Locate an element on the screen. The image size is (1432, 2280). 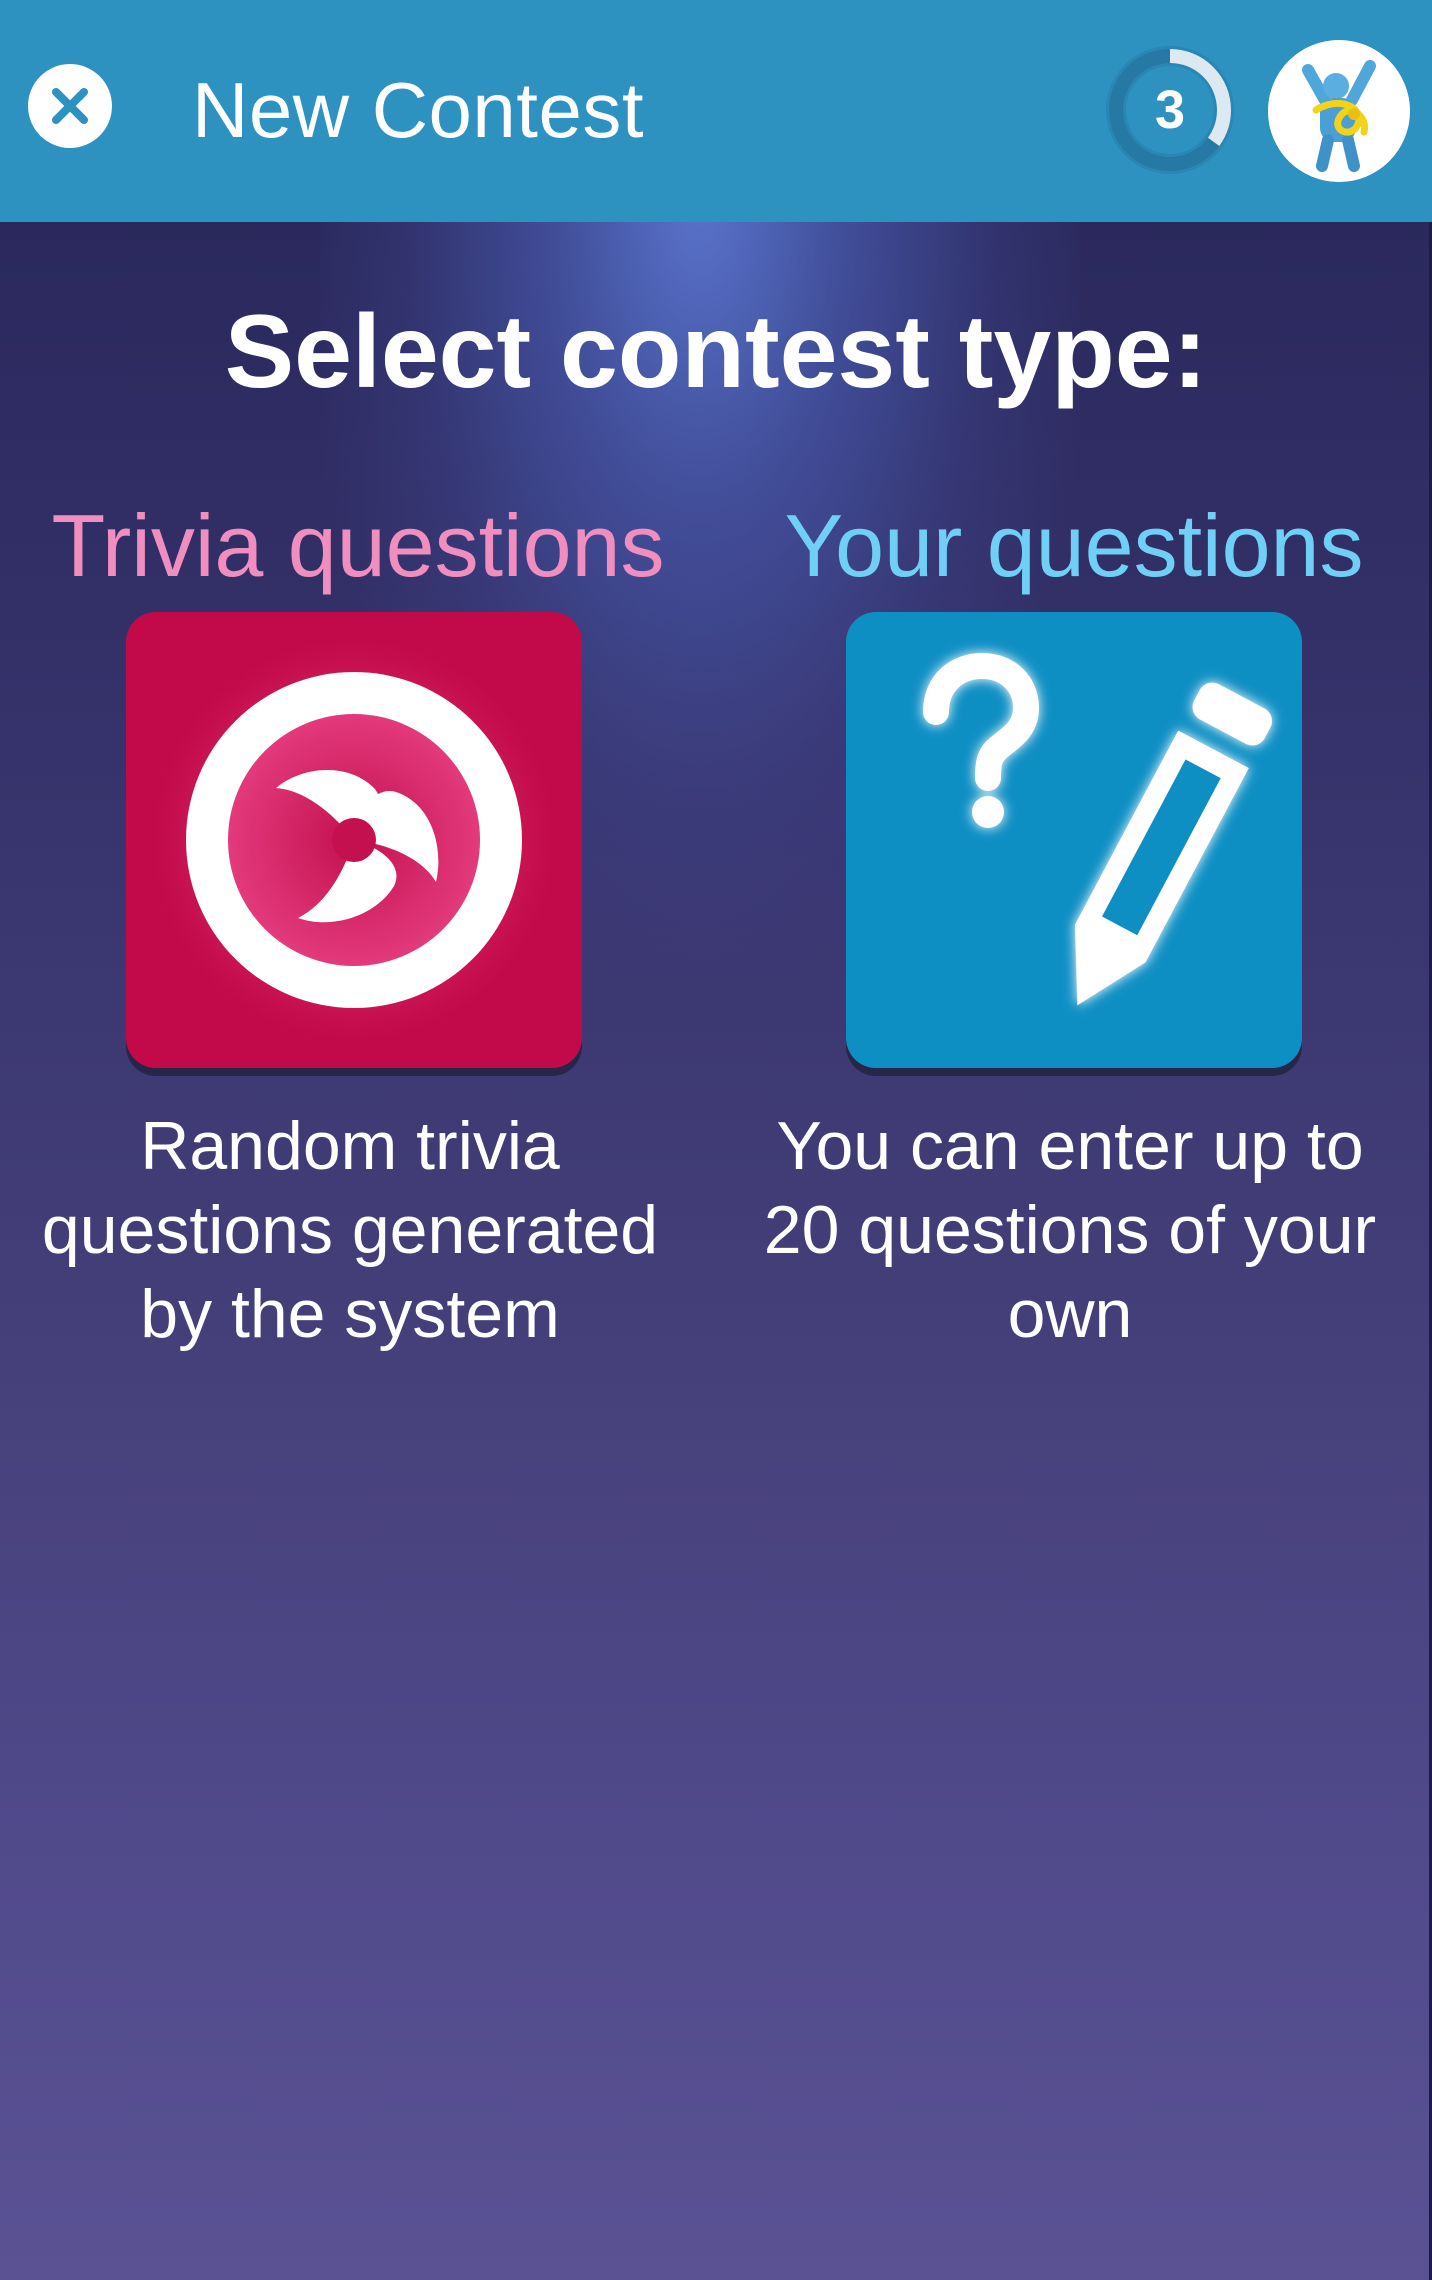
level-number: 3 is located at coordinates (1170, 110).